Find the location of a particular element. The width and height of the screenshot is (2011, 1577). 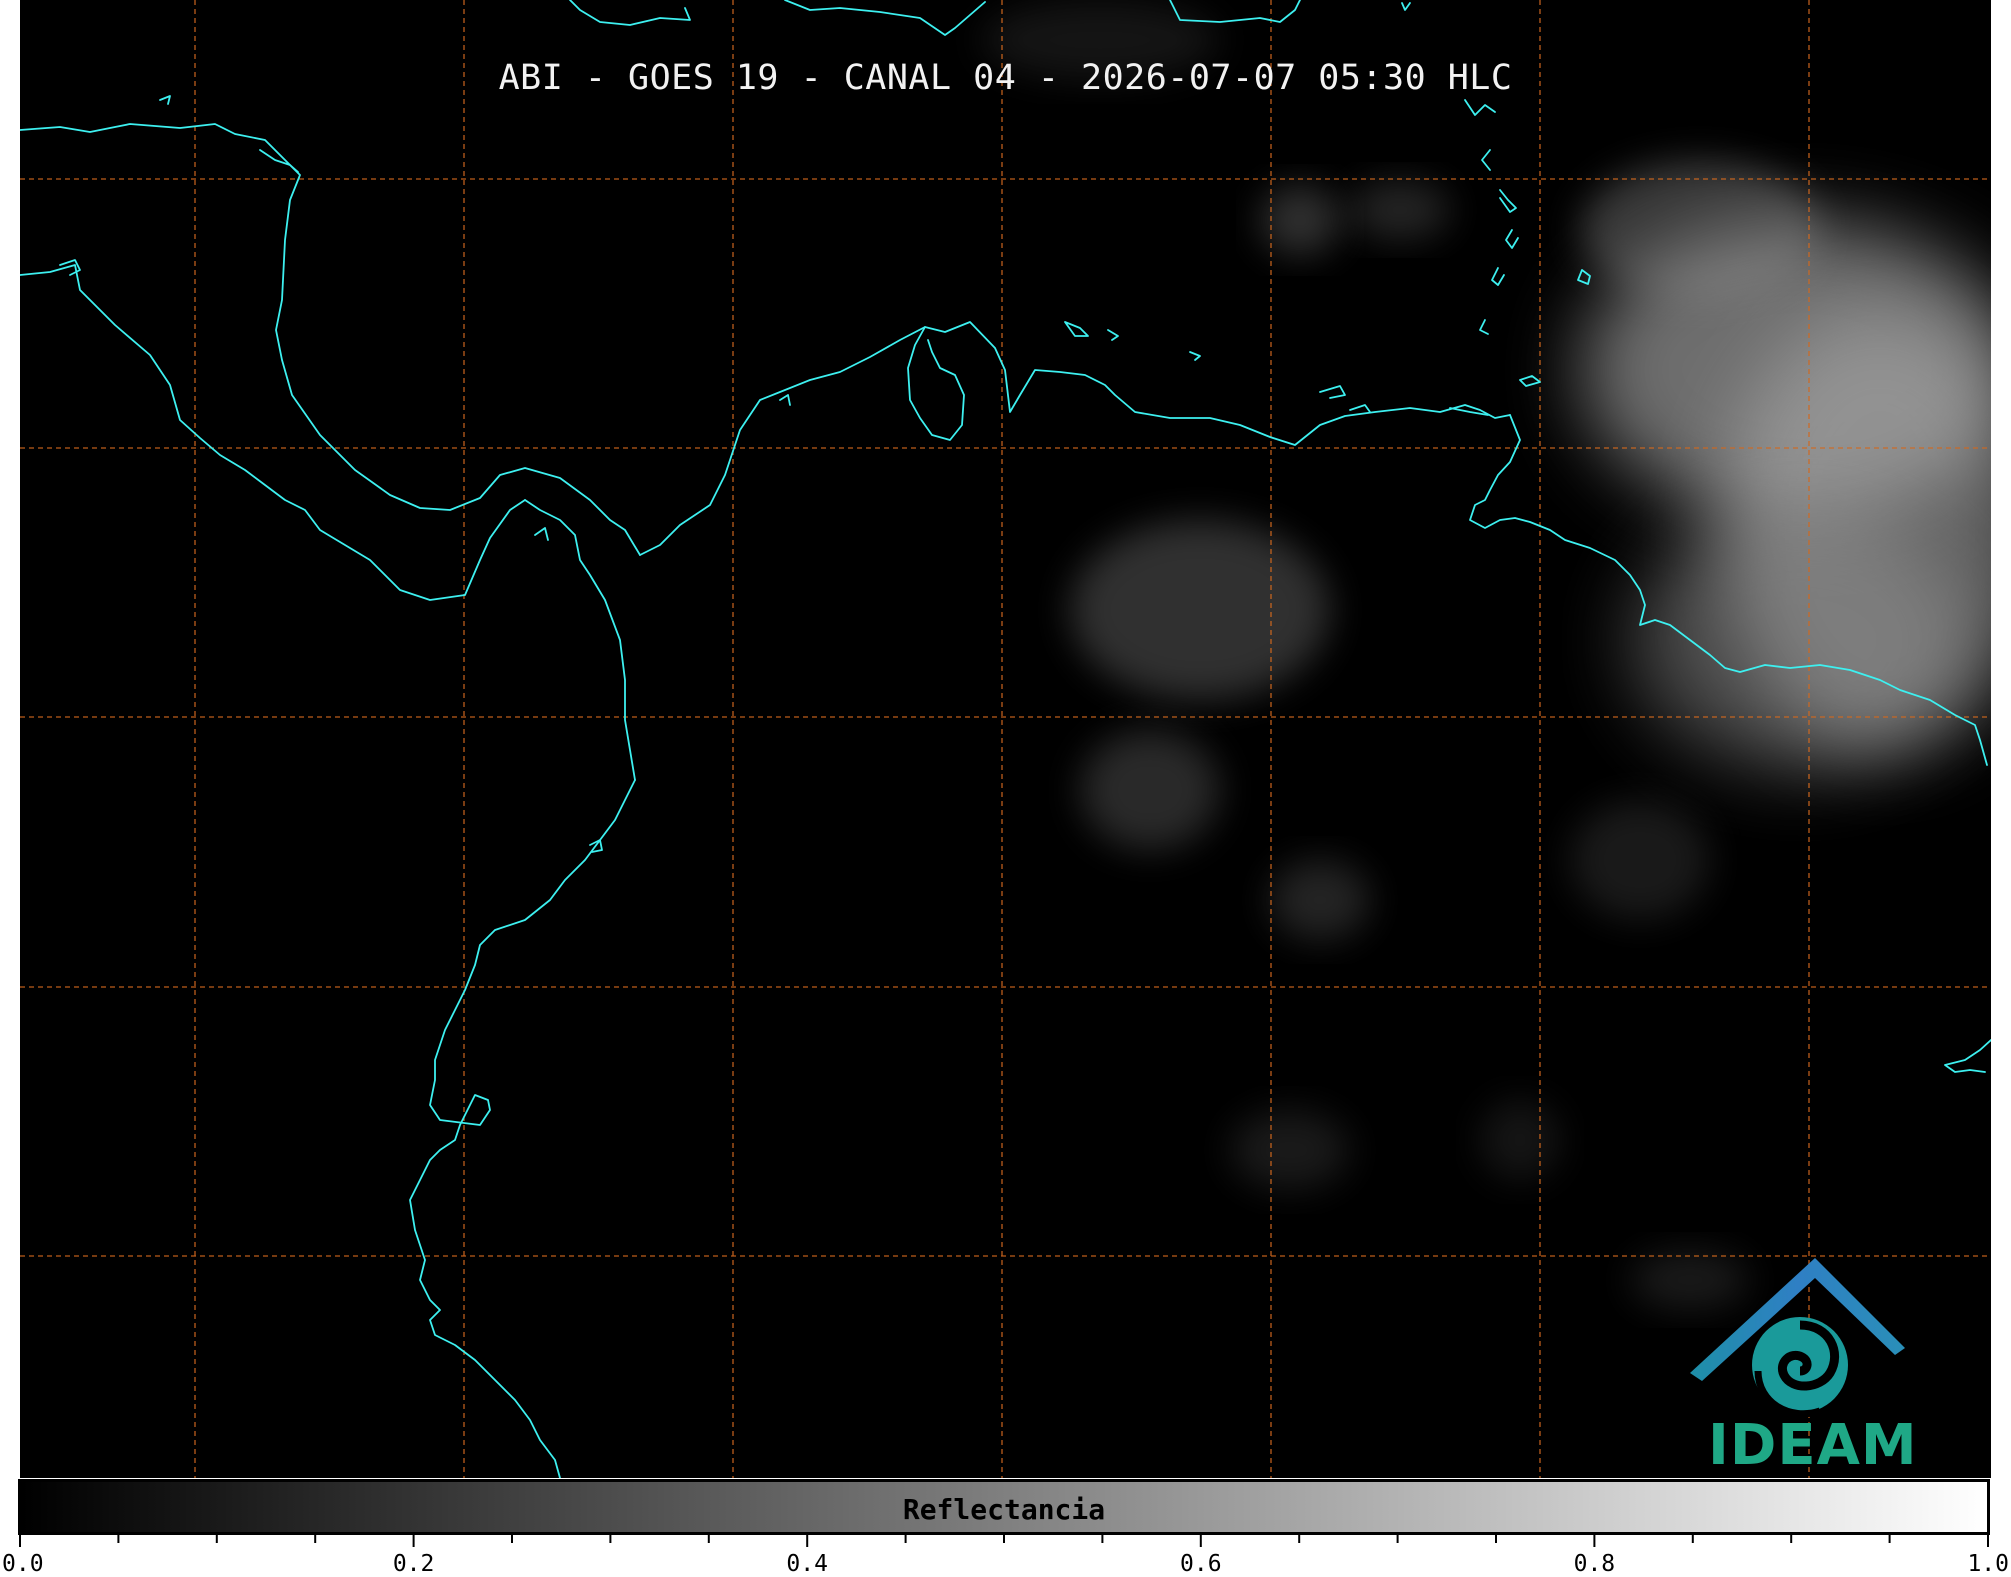

colorbar-label: Reflectancia is located at coordinates (1004, 1509).